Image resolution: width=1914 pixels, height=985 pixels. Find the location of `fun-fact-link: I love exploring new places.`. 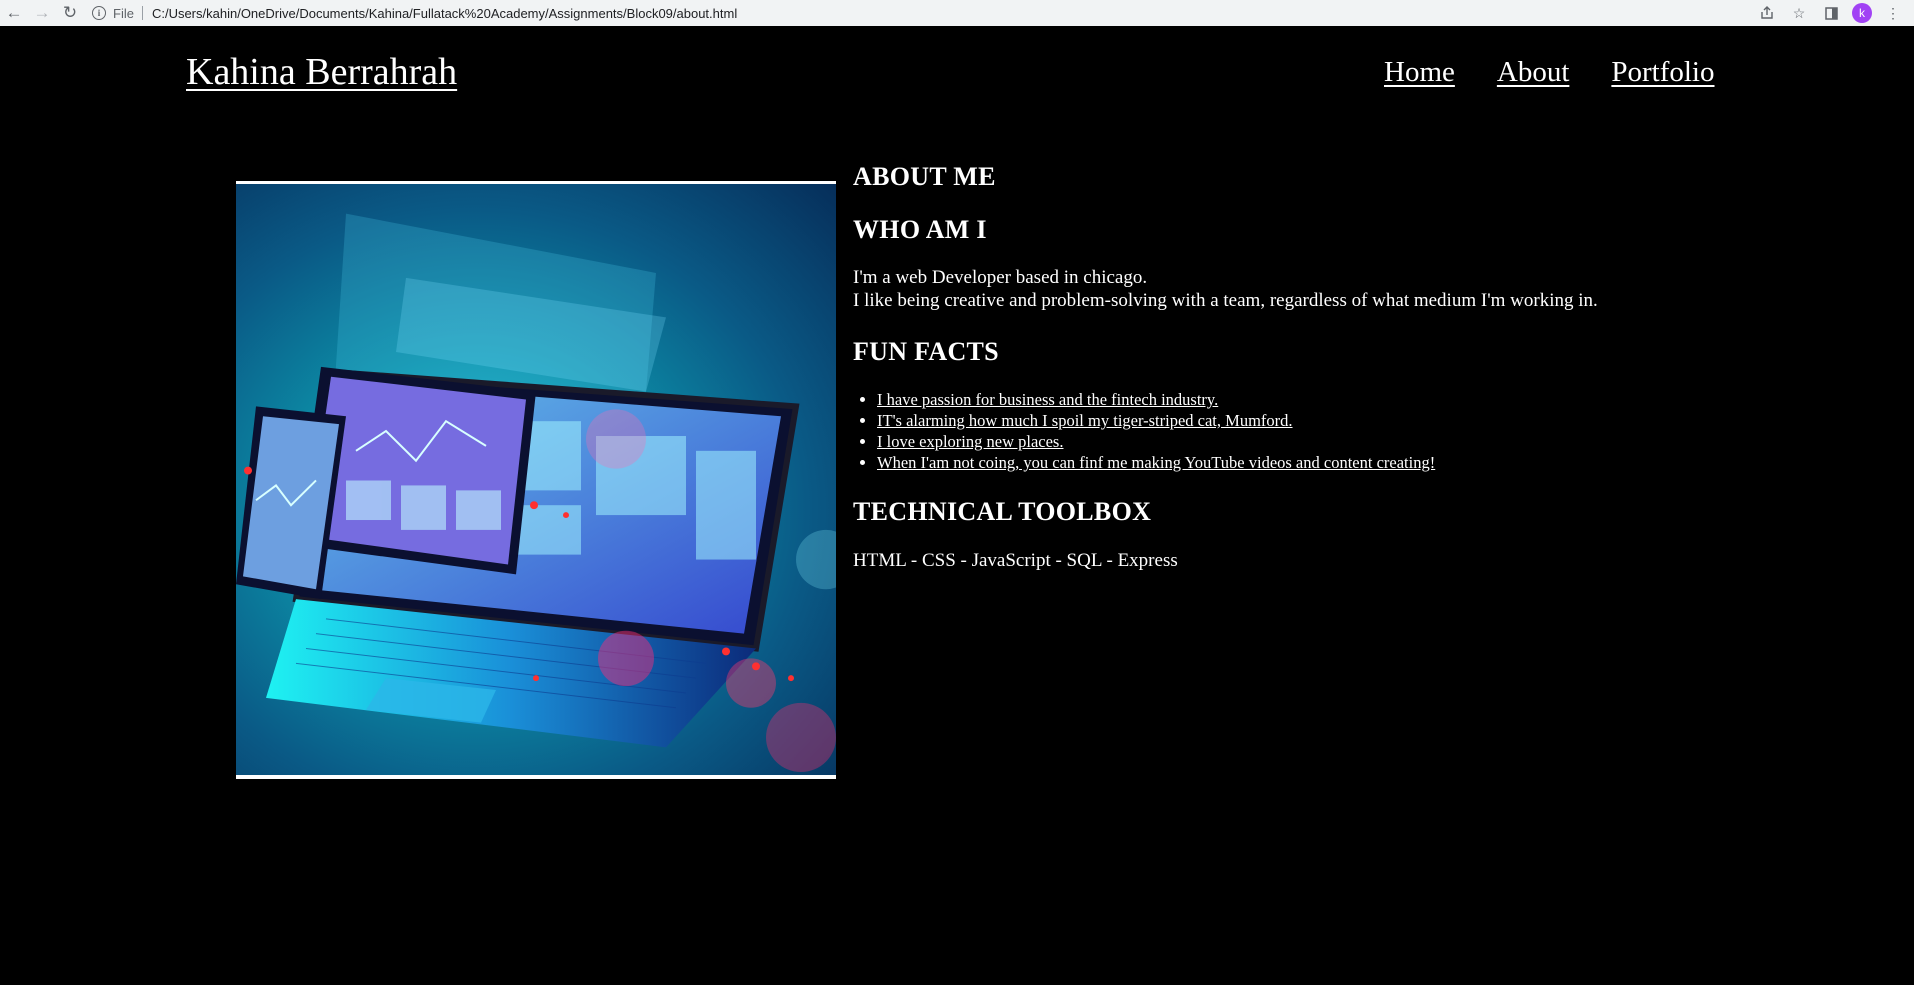

fun-fact-link: I love exploring new places. is located at coordinates (970, 441).